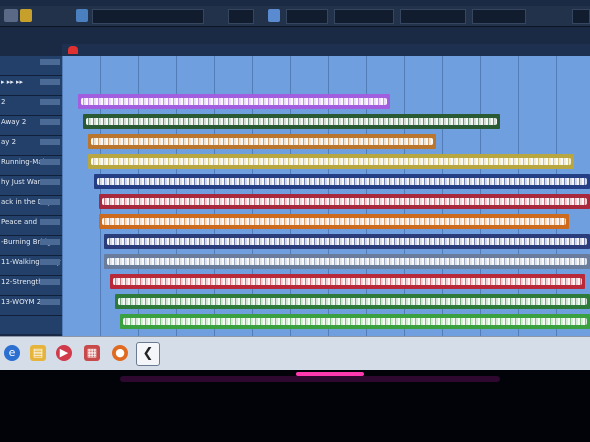 The width and height of the screenshot is (590, 442). I want to click on track-name: ▸ ▸▸ ▸▸, so click(12, 82).